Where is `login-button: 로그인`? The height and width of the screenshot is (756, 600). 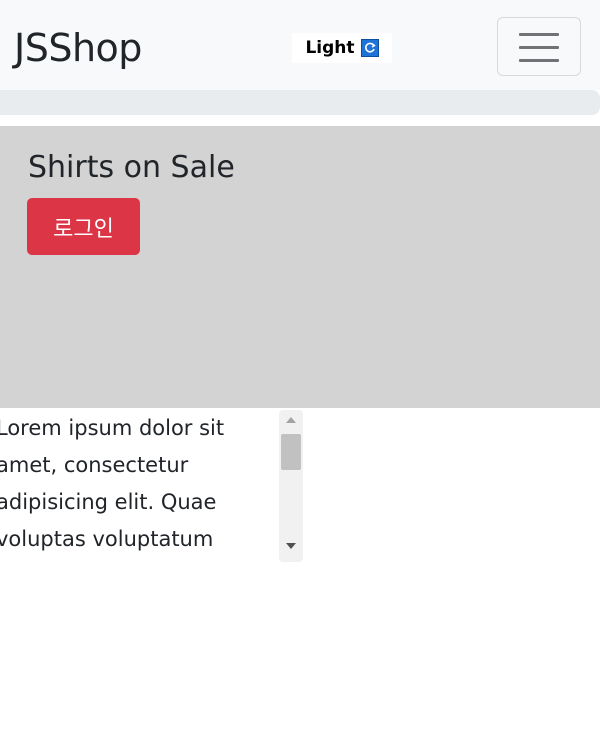 login-button: 로그인 is located at coordinates (83, 226).